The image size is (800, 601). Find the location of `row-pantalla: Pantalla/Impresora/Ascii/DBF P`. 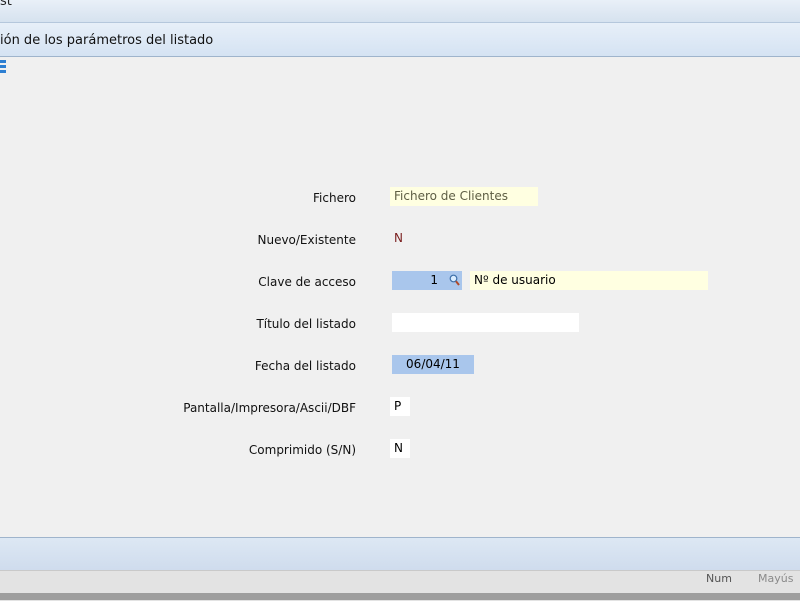

row-pantalla: Pantalla/Impresora/Ascii/DBF P is located at coordinates (400, 407).